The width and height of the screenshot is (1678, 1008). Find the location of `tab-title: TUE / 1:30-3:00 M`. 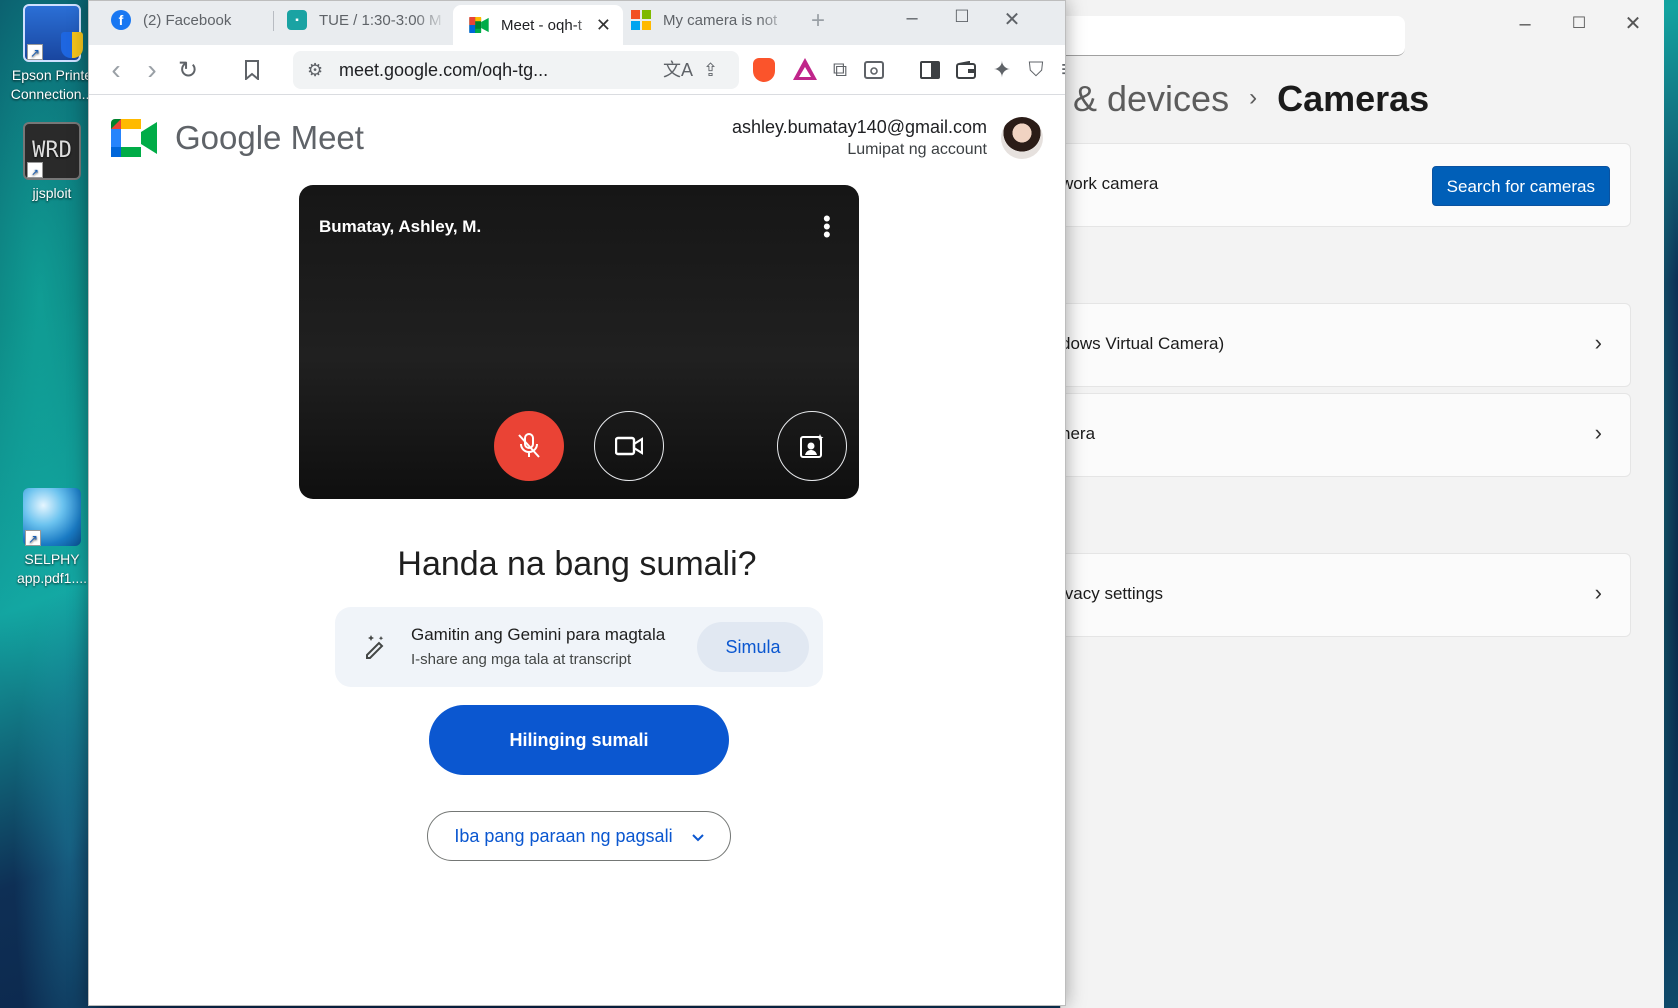

tab-title: TUE / 1:30-3:00 M is located at coordinates (380, 20).